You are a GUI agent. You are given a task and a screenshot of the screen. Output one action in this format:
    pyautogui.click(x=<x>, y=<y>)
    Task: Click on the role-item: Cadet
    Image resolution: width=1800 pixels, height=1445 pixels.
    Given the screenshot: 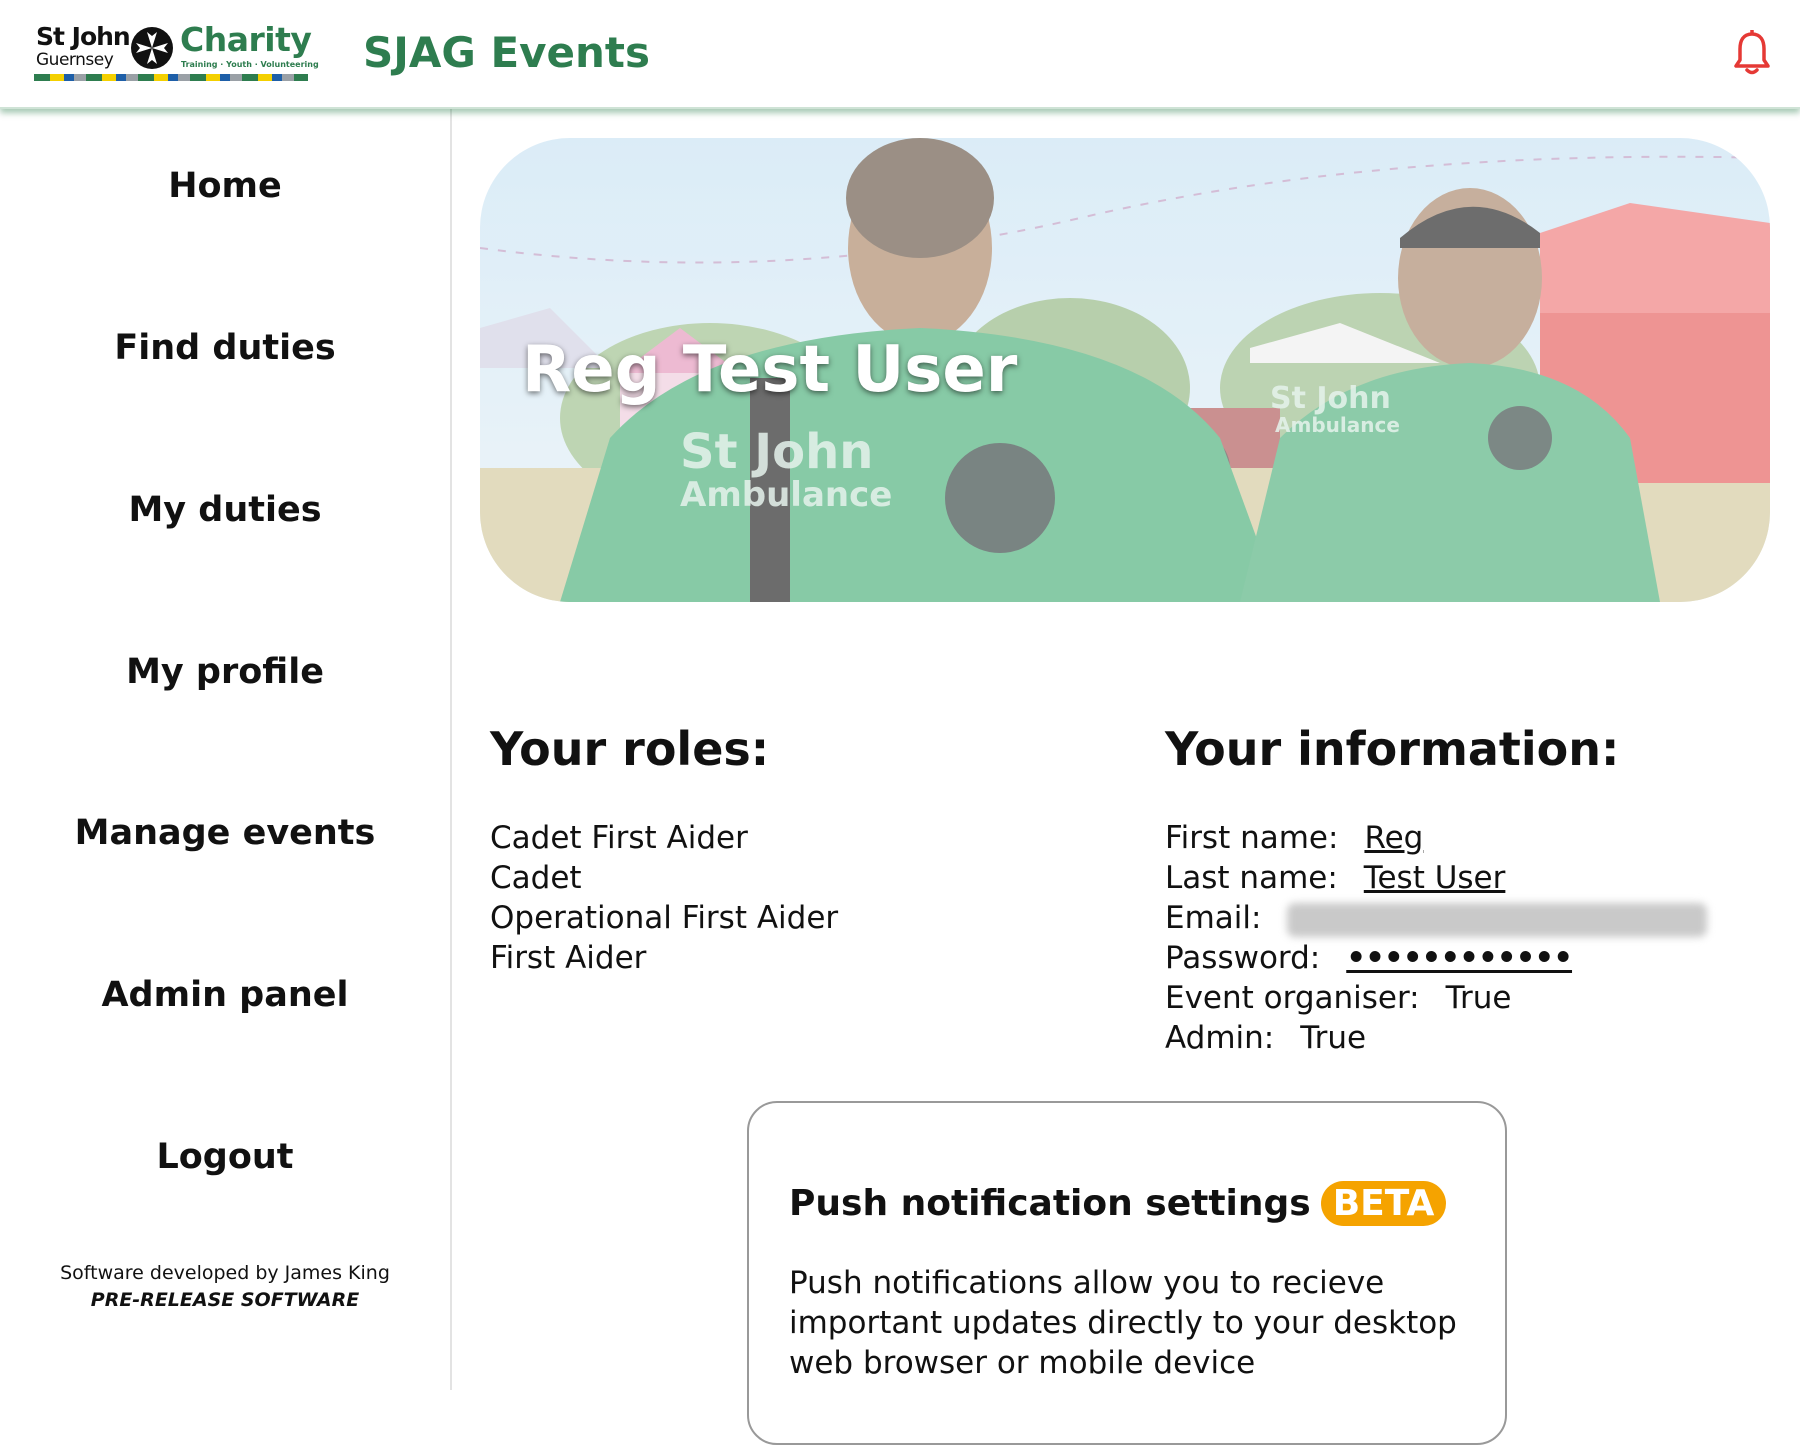 What is the action you would take?
    pyautogui.click(x=536, y=878)
    